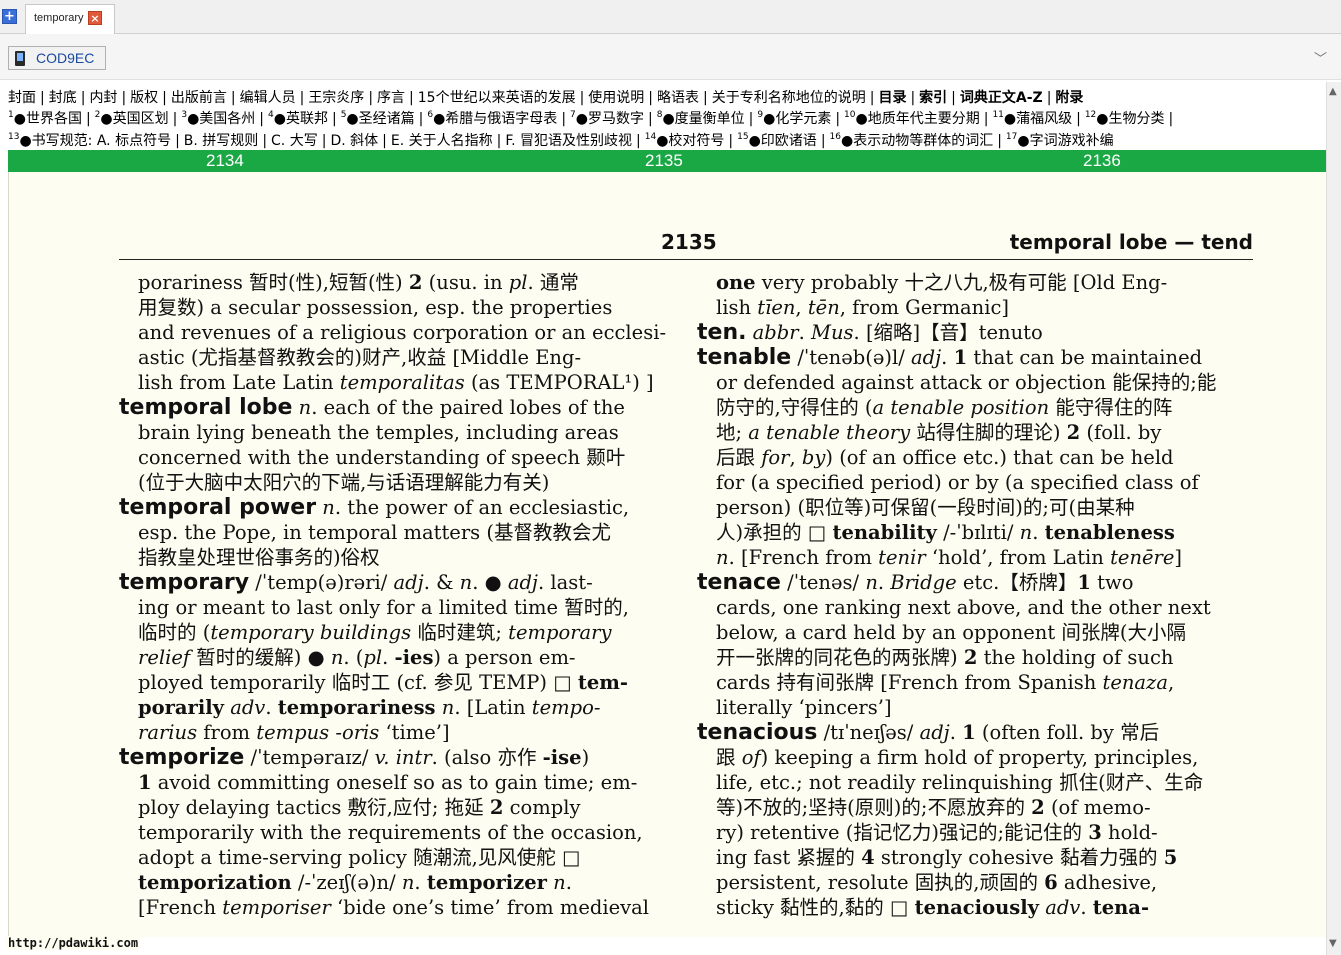 This screenshot has width=1341, height=955. I want to click on entry-text: 1, so click(969, 732).